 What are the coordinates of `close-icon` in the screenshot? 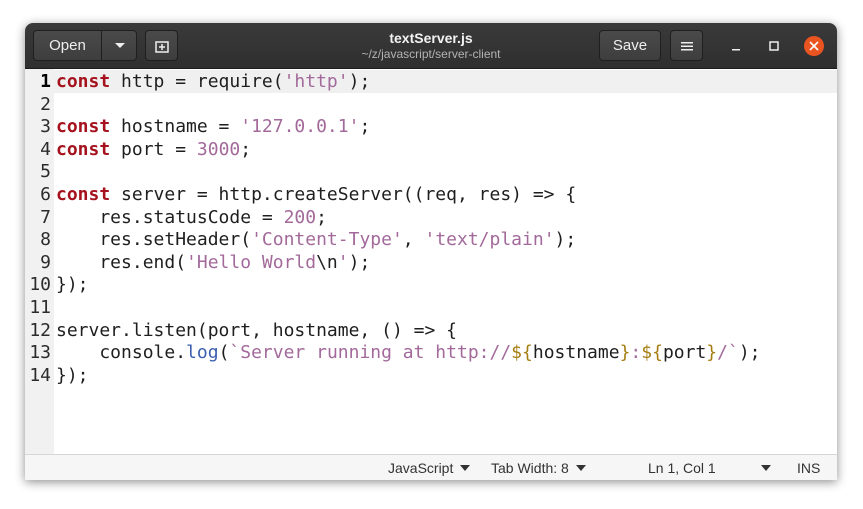 It's located at (814, 46).